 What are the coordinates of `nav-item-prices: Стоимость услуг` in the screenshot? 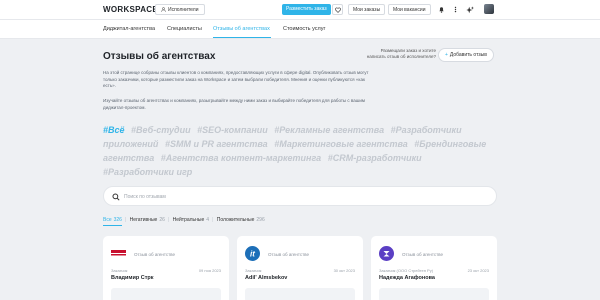 It's located at (304, 29).